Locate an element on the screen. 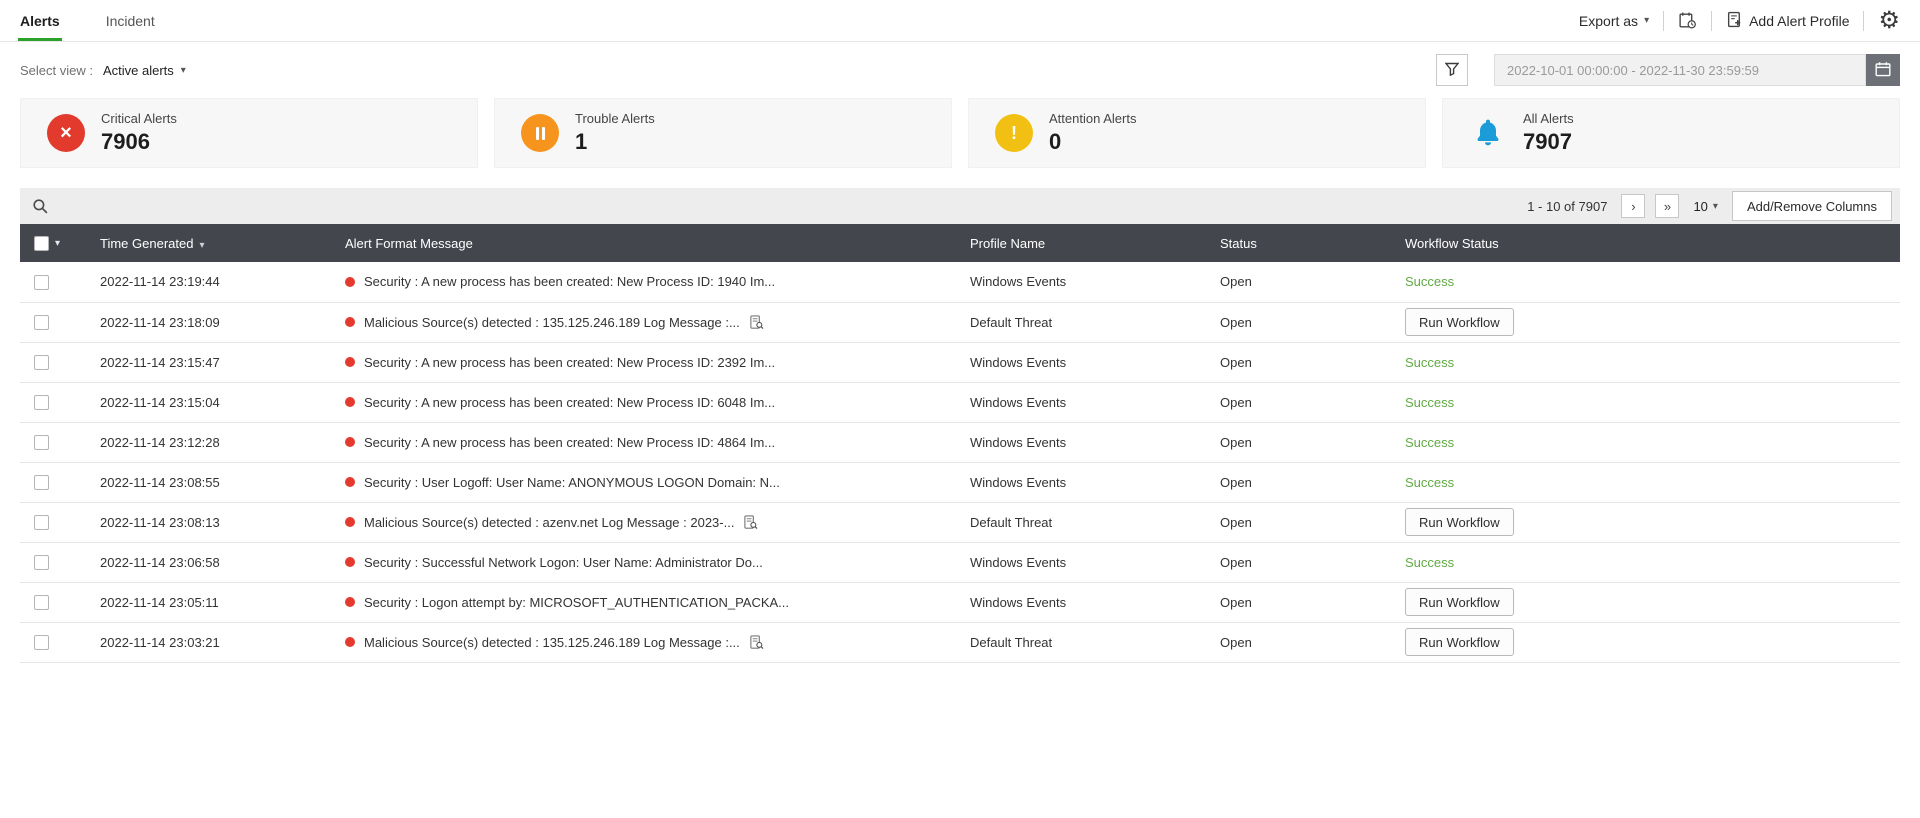 This screenshot has height=818, width=1920. col-header-workflow: Workflow Status is located at coordinates (1647, 243).